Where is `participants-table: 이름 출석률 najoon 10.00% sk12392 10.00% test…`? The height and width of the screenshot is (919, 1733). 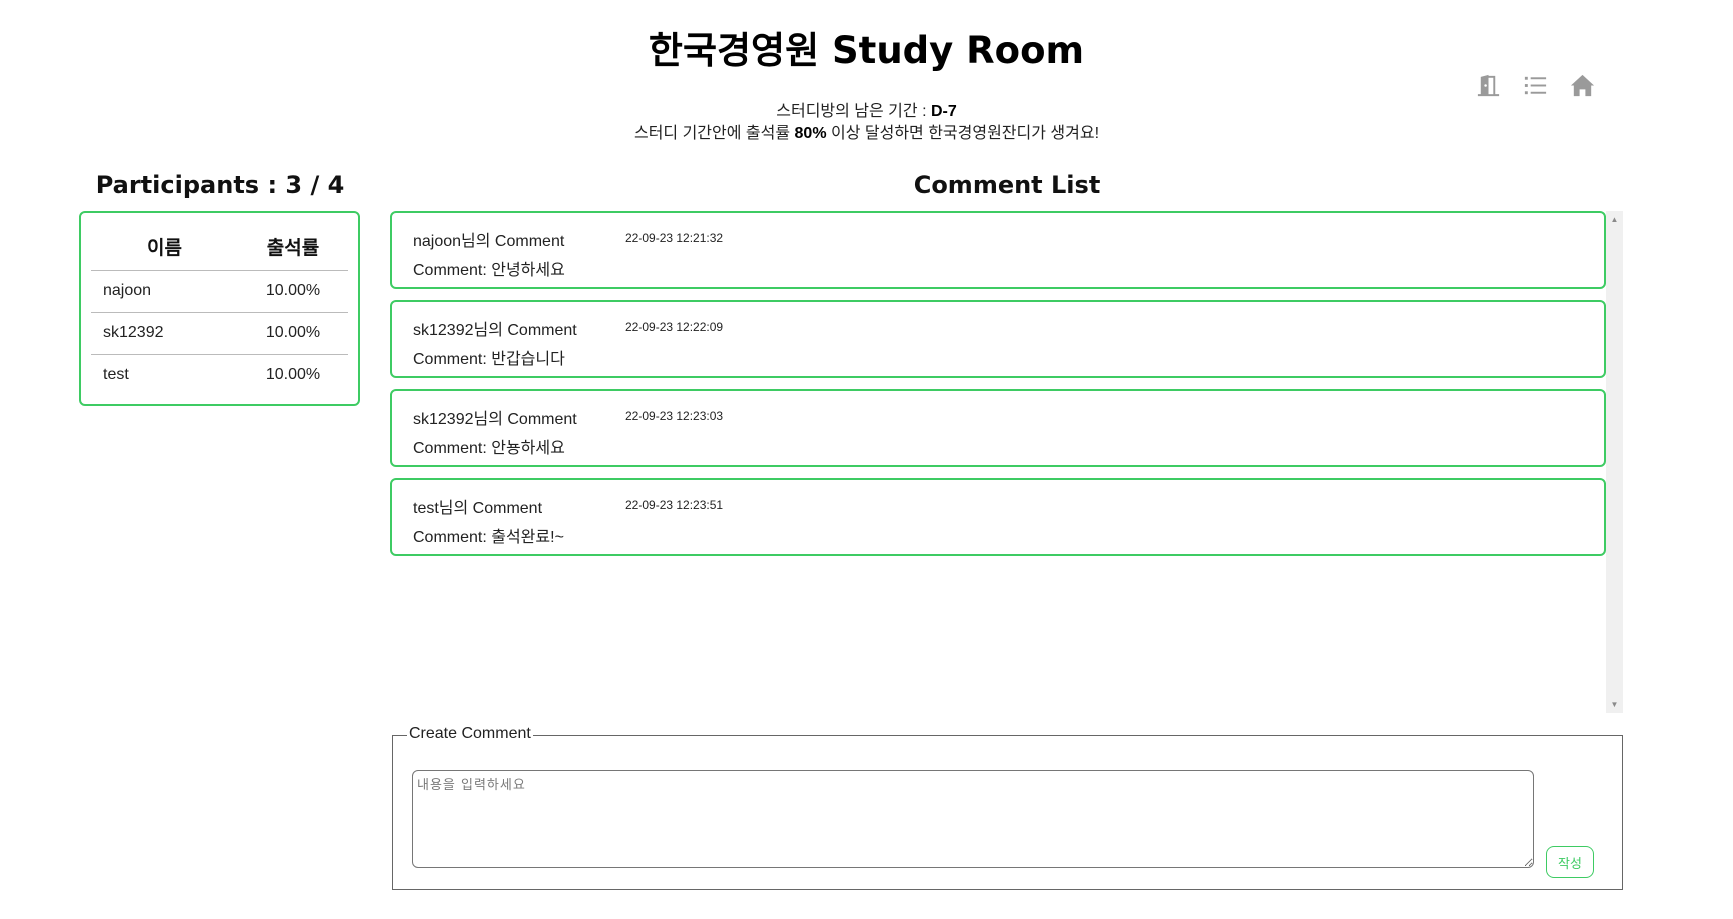
participants-table: 이름 출석률 najoon 10.00% sk12392 10.00% test… is located at coordinates (219, 309).